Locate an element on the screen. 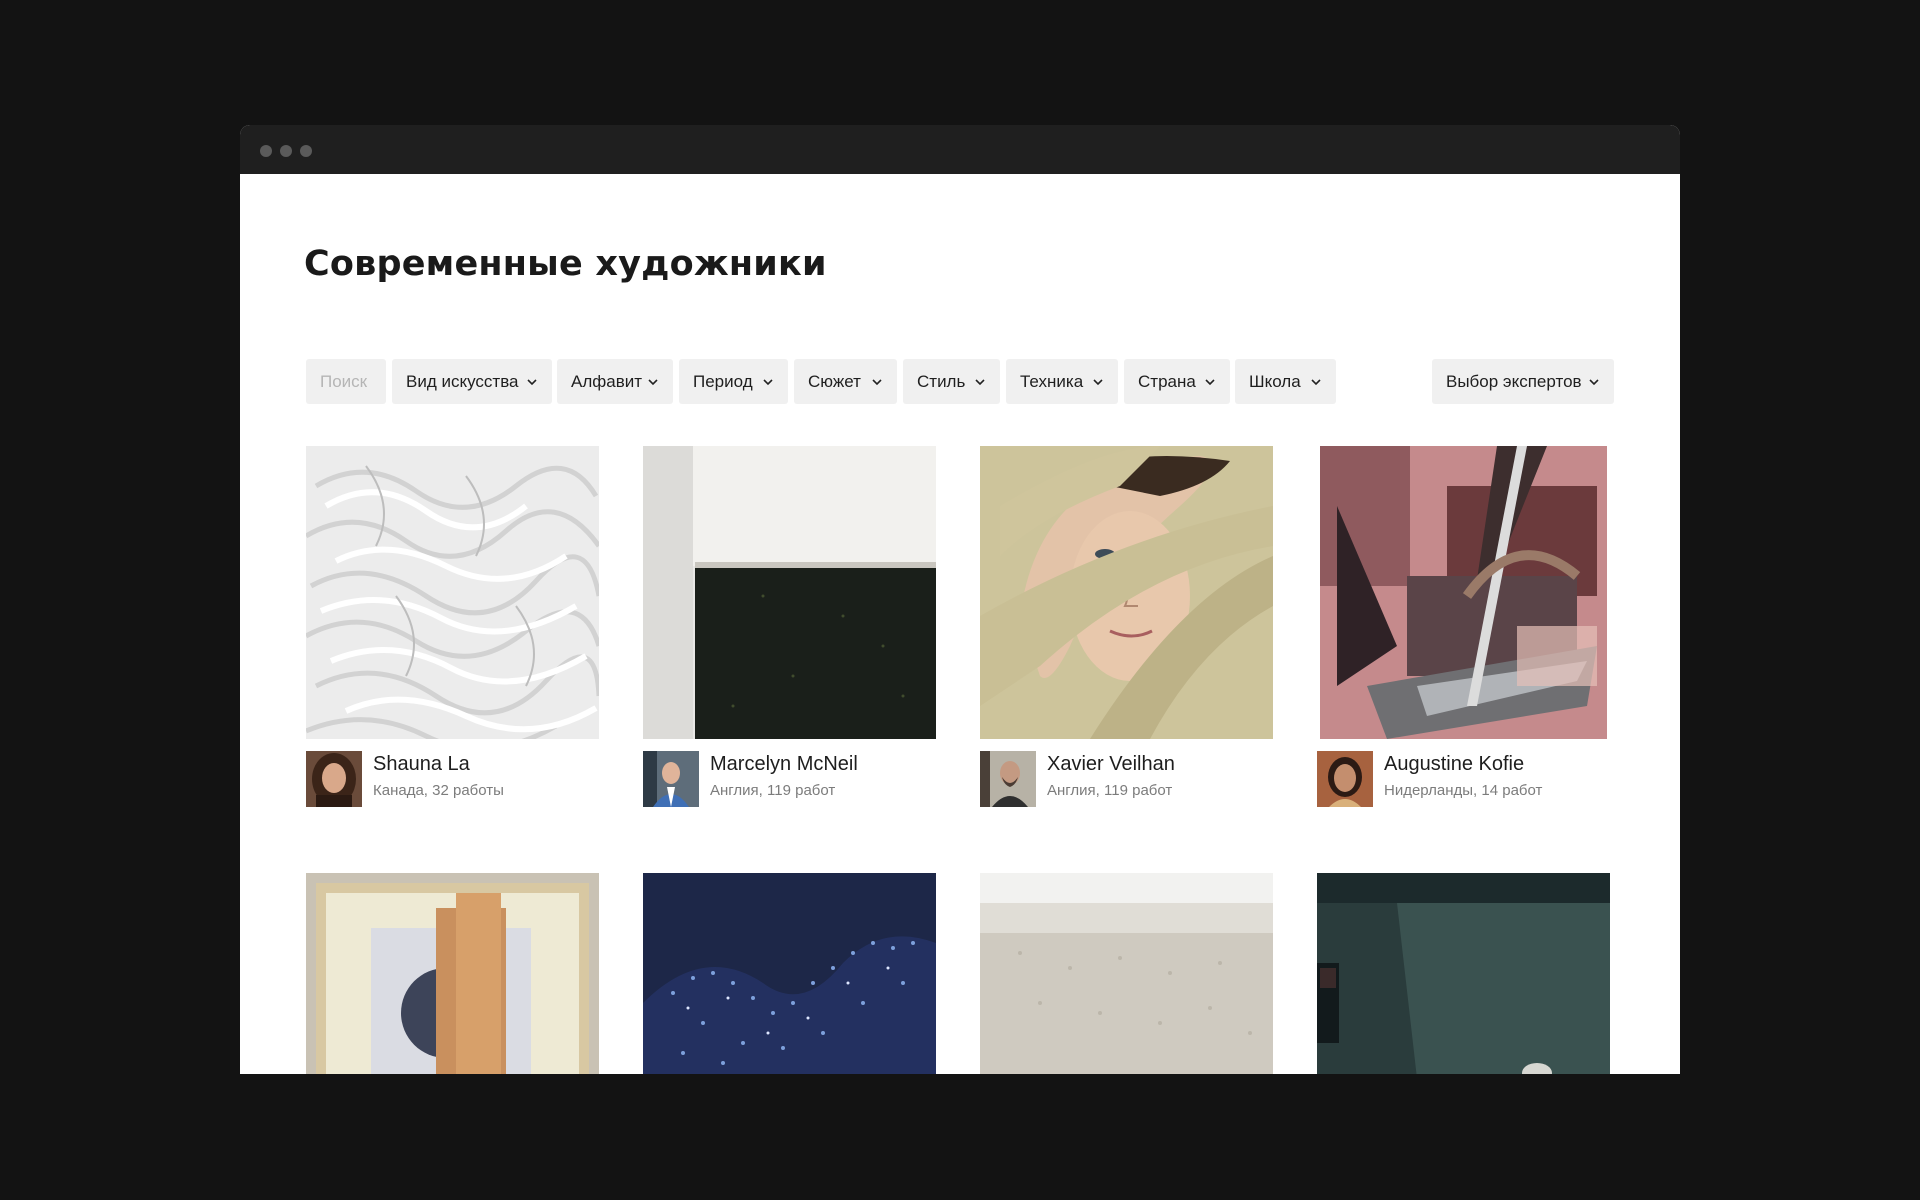  filter-label: Выбор экспертов is located at coordinates (1514, 381).